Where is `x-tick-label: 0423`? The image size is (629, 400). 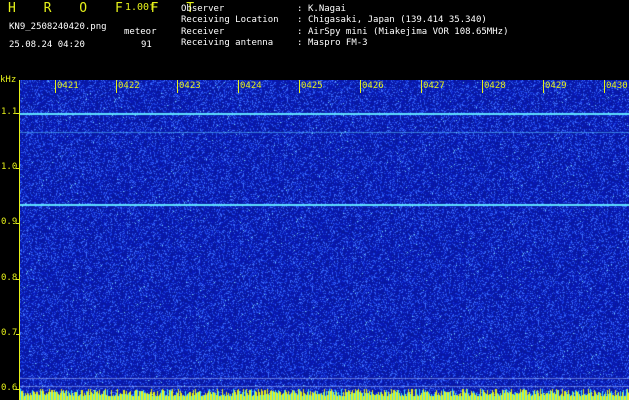 x-tick-label: 0423 is located at coordinates (190, 86).